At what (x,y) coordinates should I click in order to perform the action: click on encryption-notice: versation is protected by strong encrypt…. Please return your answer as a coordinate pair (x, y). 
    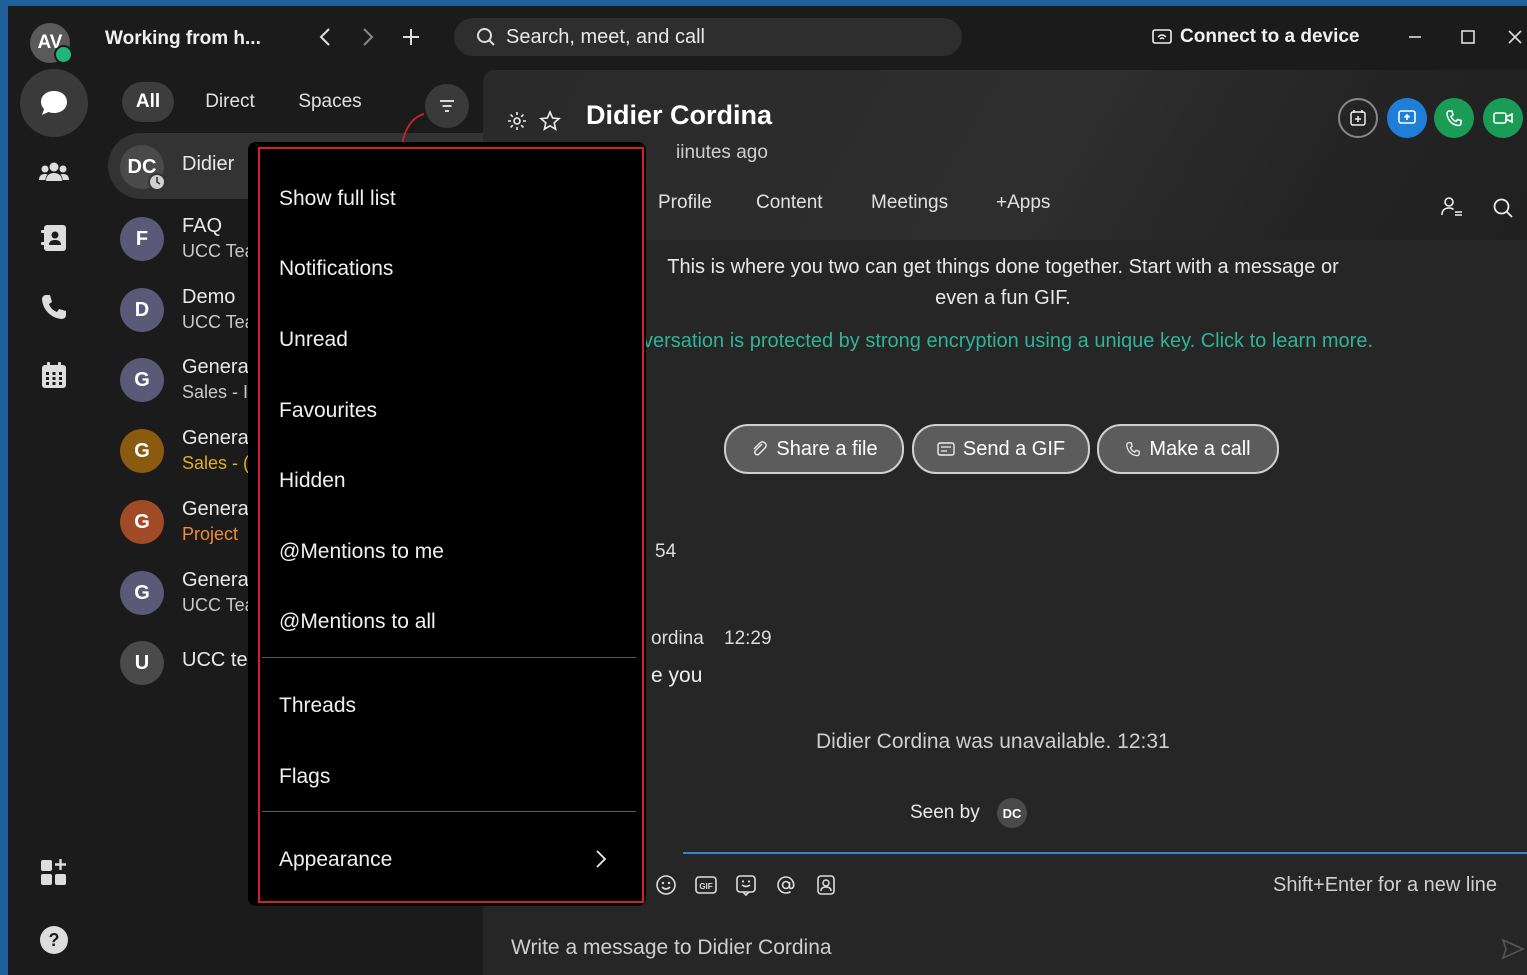
    Looking at the image, I should click on (1008, 341).